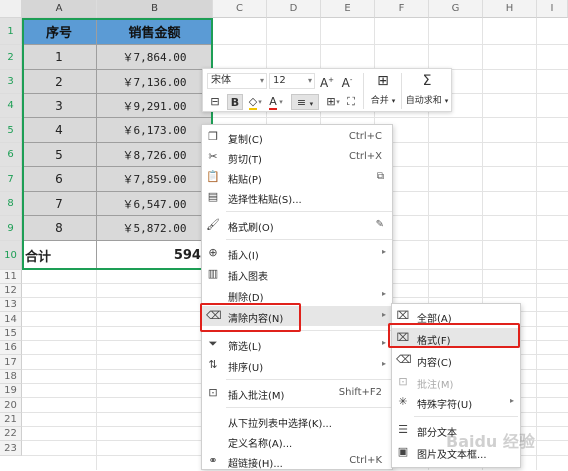  I want to click on row-header-6: 6, so click(11, 155).